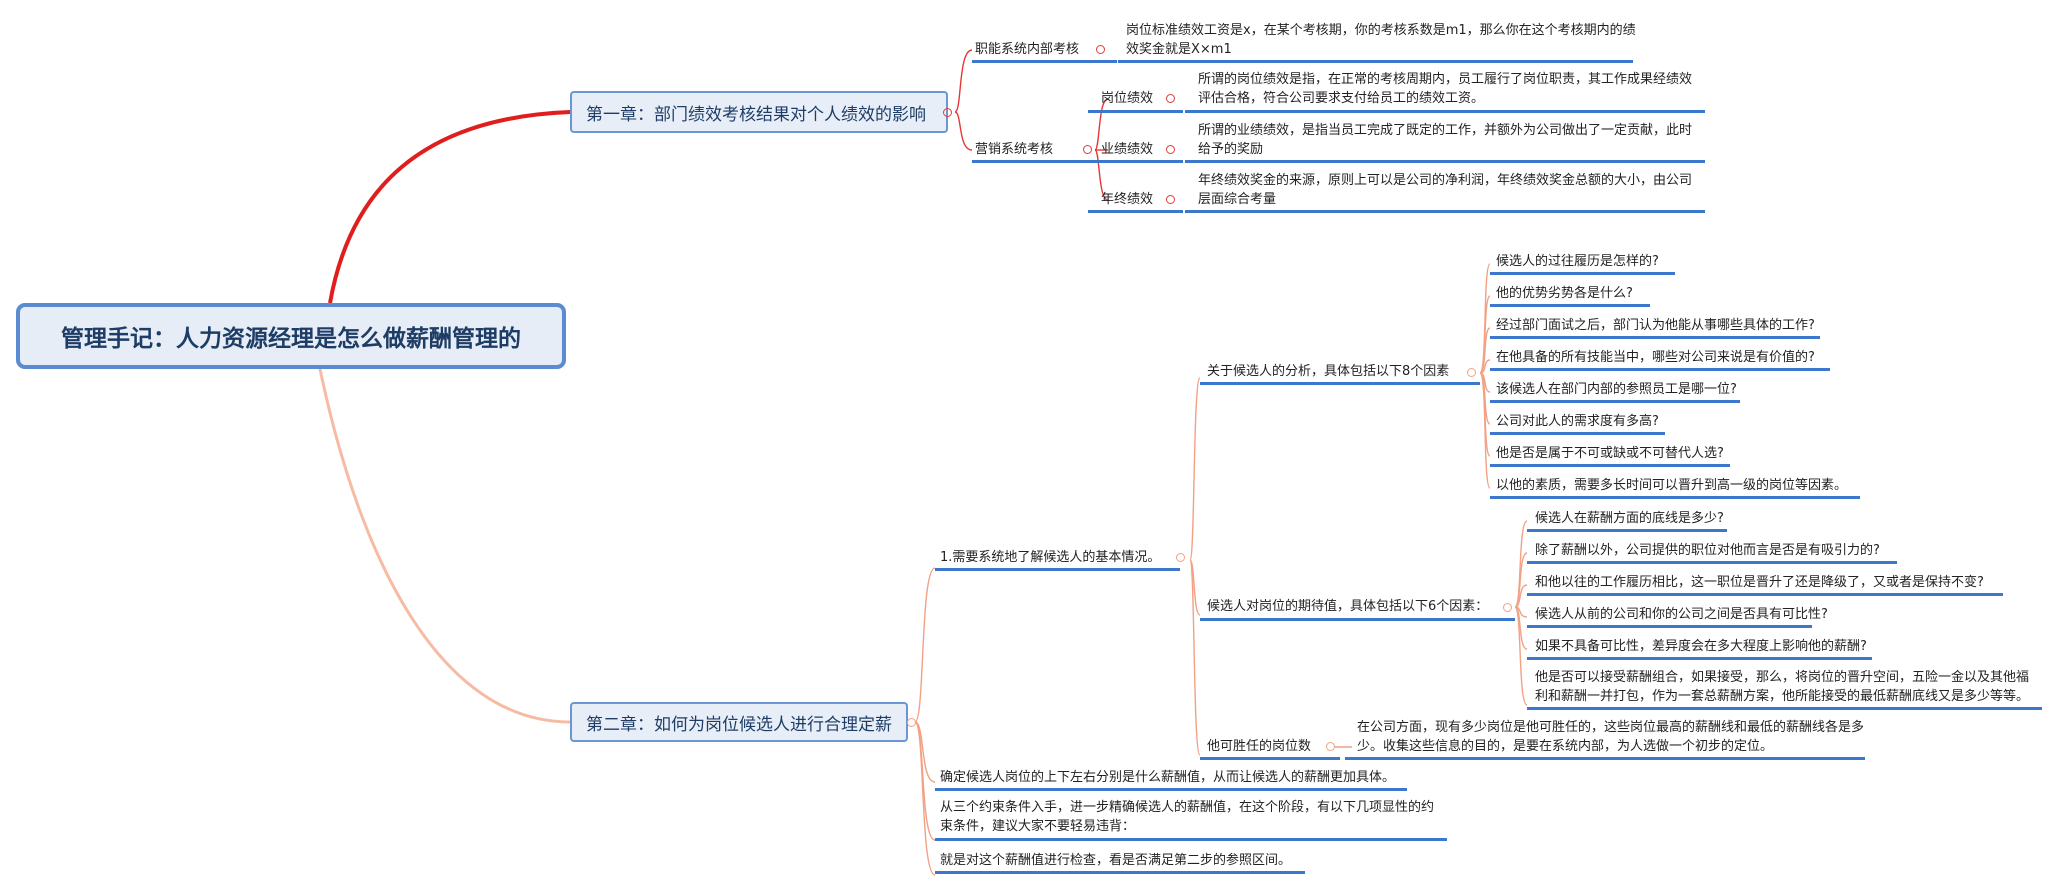  I want to click on analysis-item: 该候选人在部门内部的参照员工是哪一位?, so click(1616, 389).